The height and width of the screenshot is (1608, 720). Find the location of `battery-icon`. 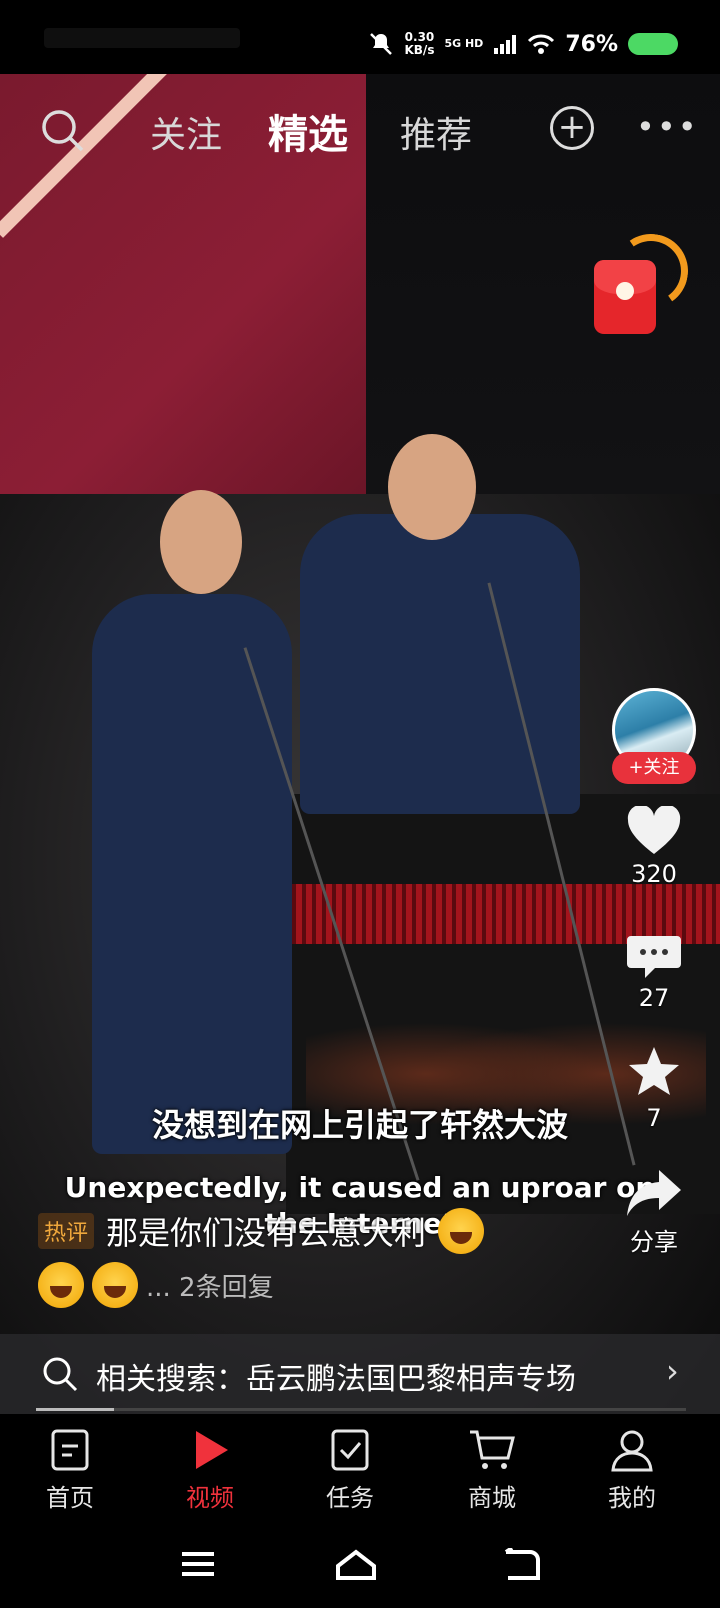

battery-icon is located at coordinates (653, 44).